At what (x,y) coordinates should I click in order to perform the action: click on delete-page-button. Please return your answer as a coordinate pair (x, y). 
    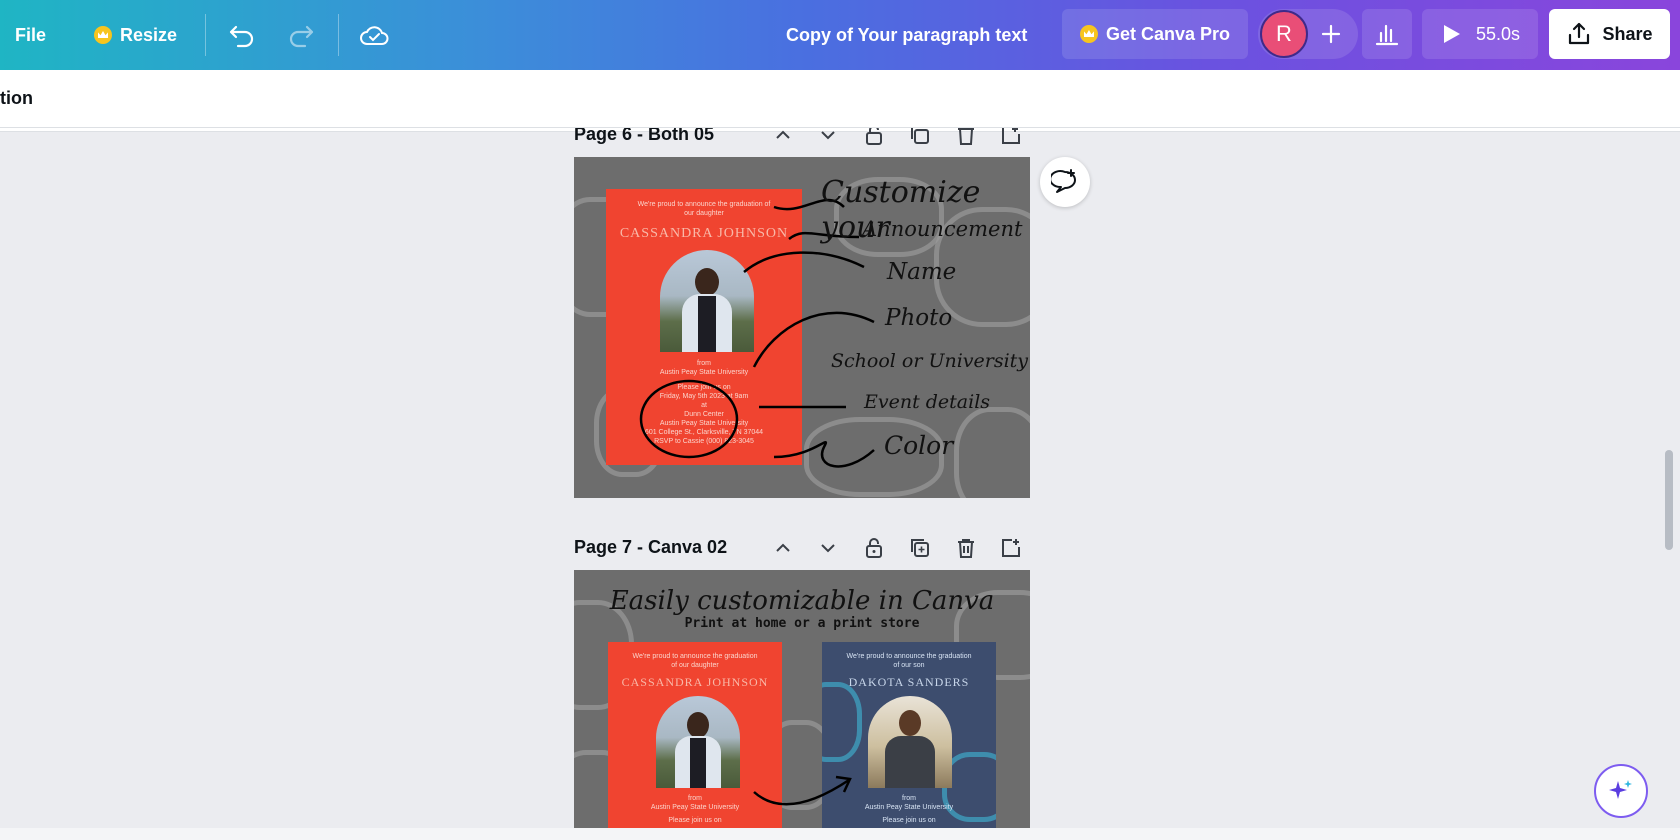
    Looking at the image, I should click on (966, 548).